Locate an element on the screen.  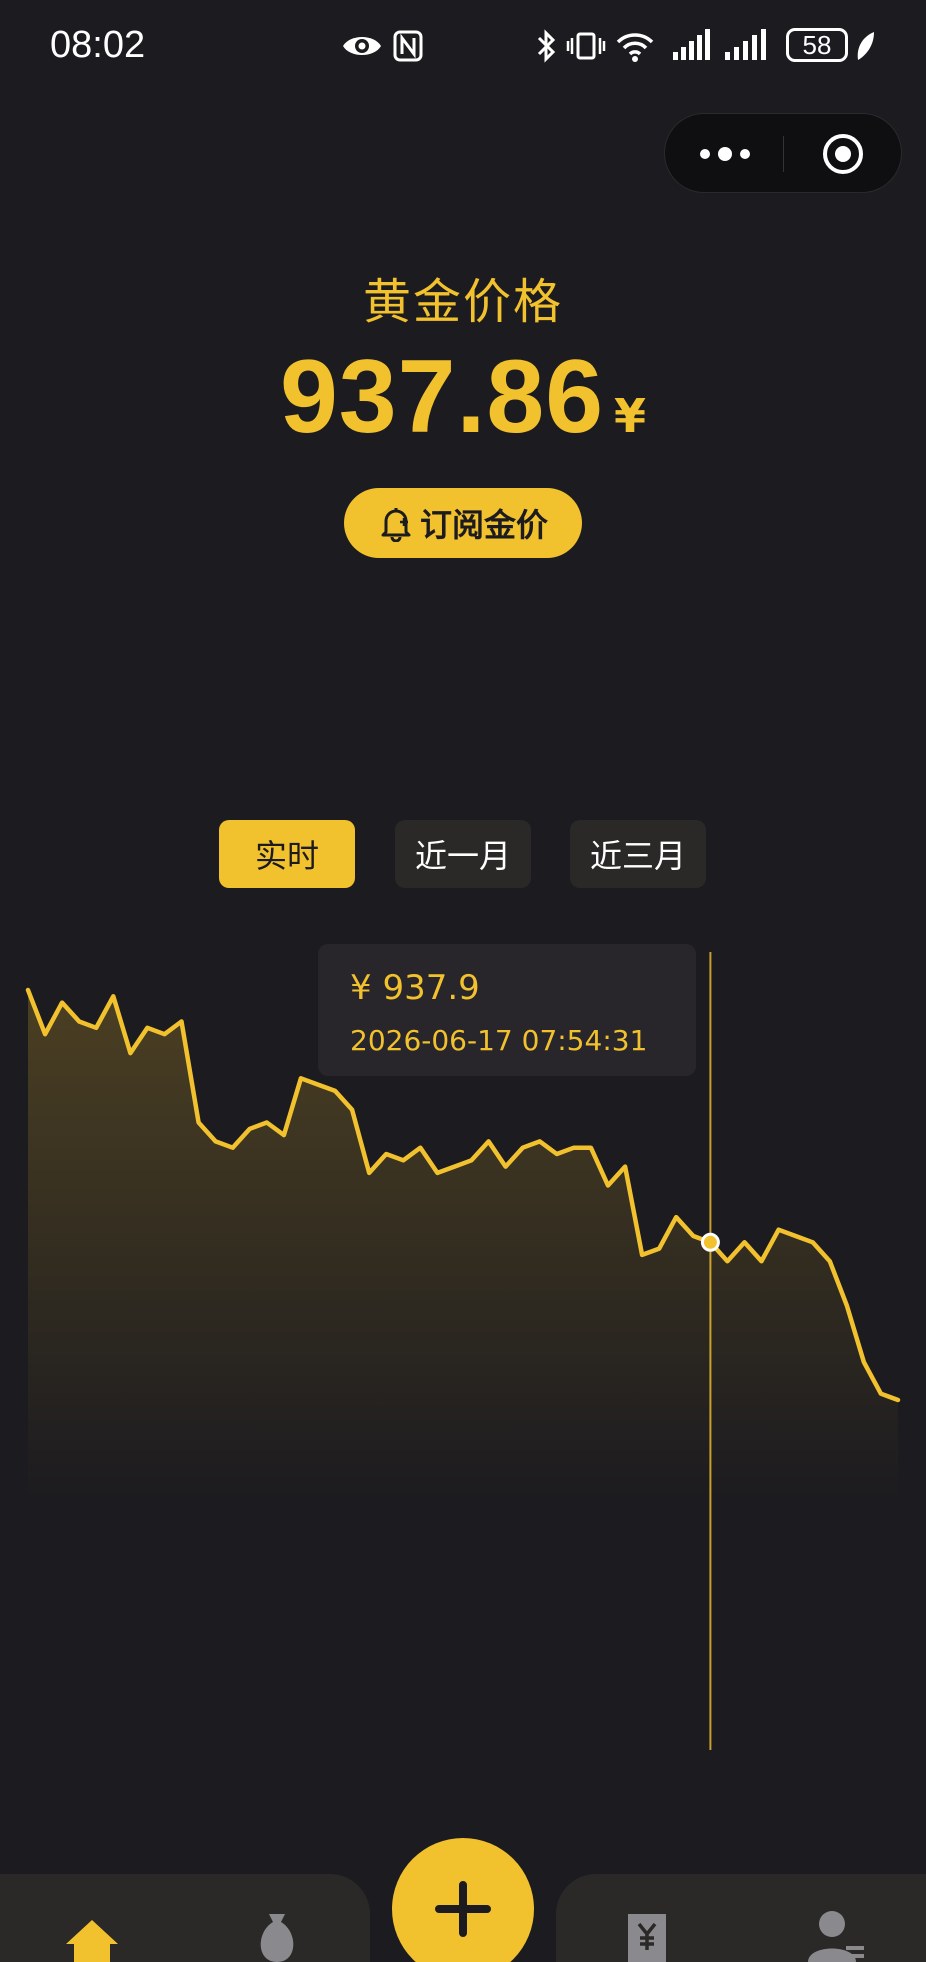
tab-three-months: 近三月 is located at coordinates (638, 854).